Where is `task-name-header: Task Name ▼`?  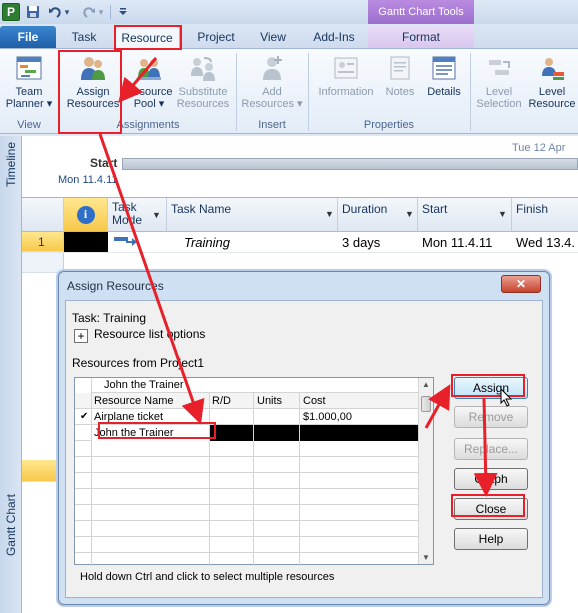 task-name-header: Task Name ▼ is located at coordinates (252, 215).